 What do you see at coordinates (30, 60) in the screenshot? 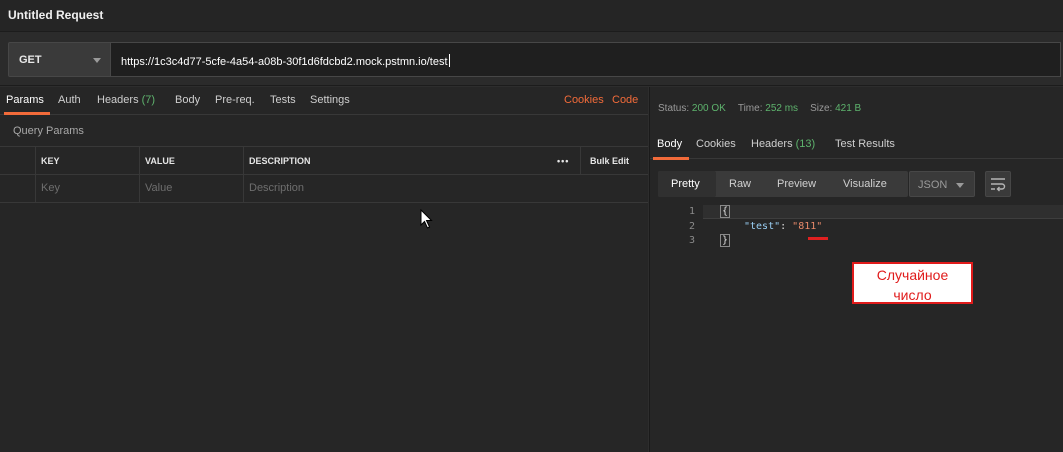
I see `method-label: GET` at bounding box center [30, 60].